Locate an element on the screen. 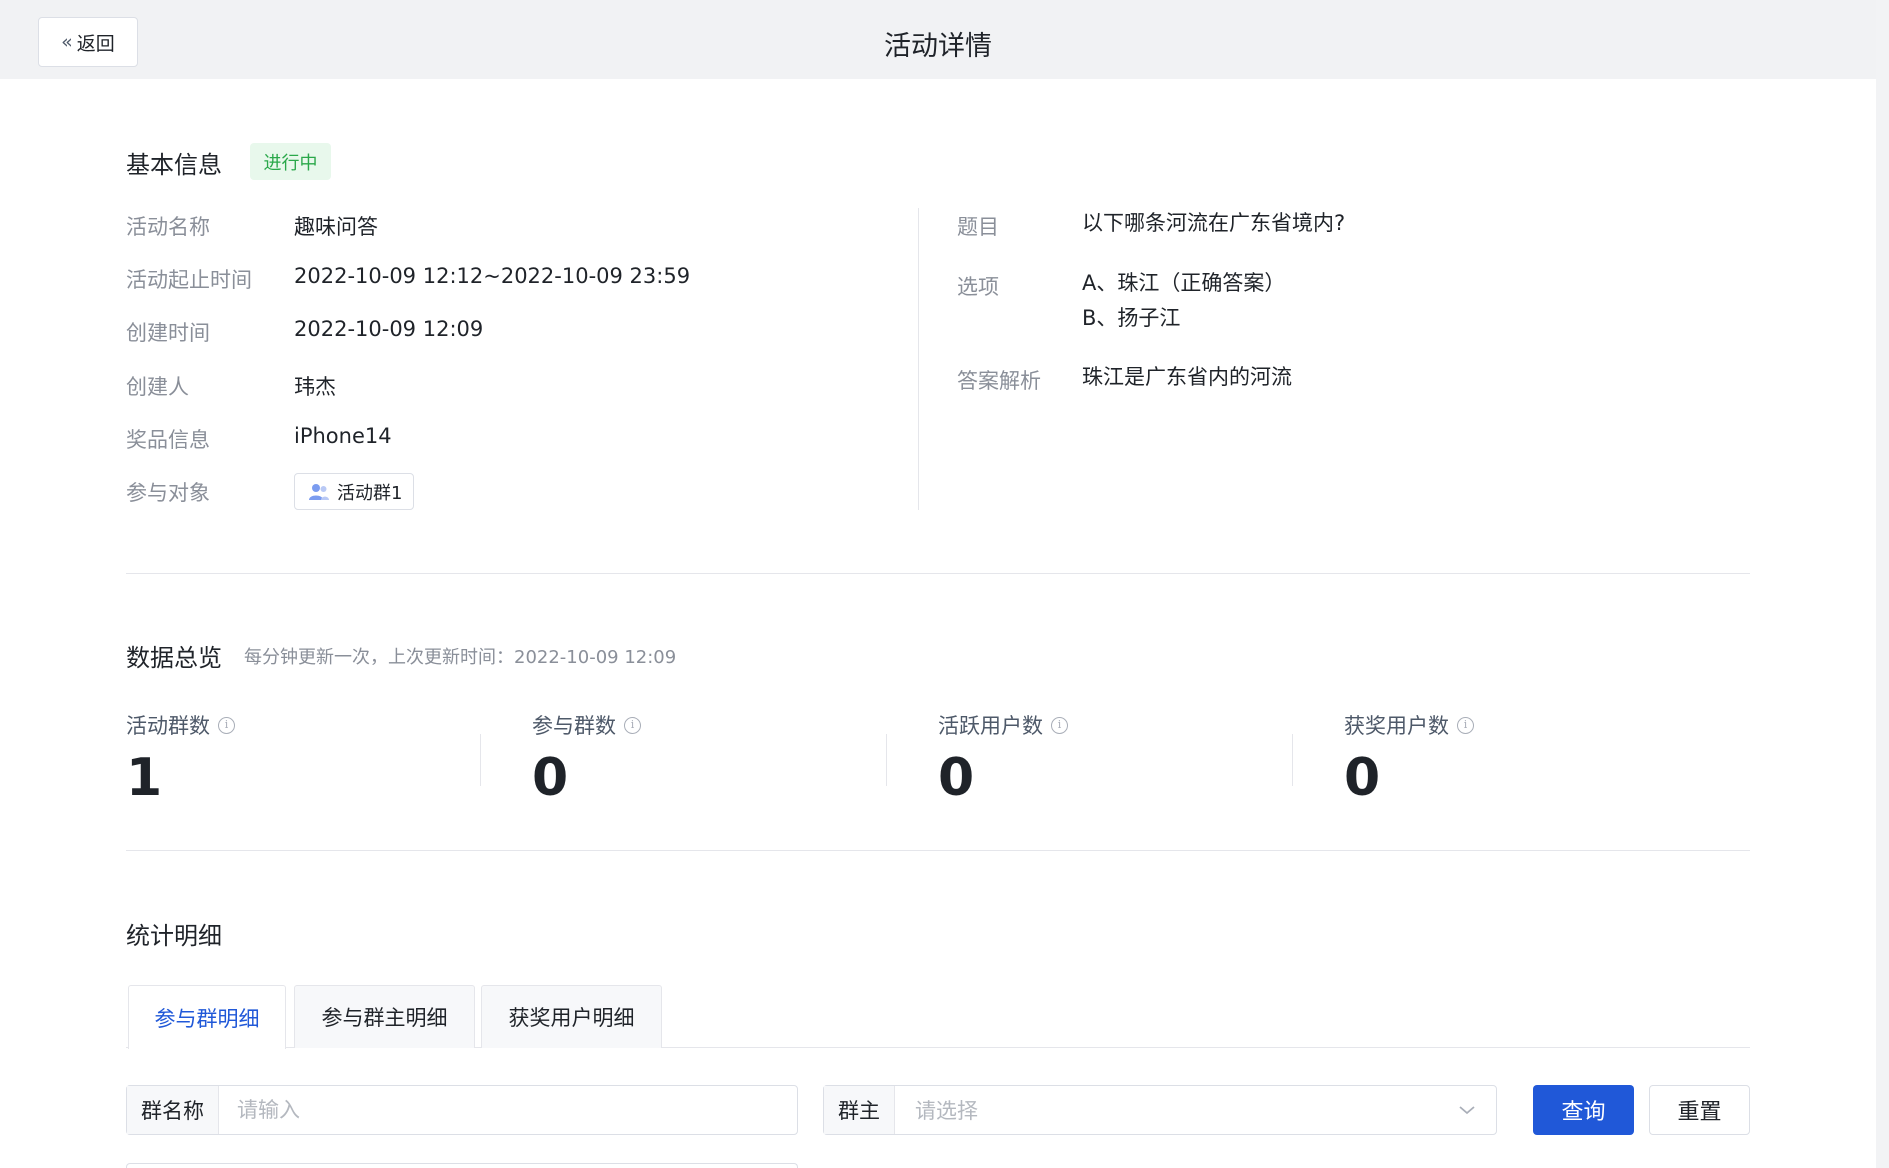  question-value: 以下哪条河流在广东省境内? is located at coordinates (1214, 223).